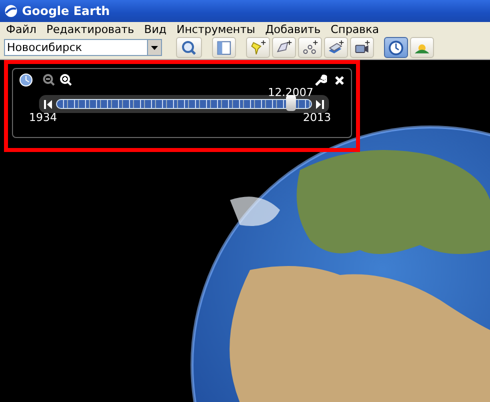  Describe the element at coordinates (66, 11) in the screenshot. I see `window-title: Google Earth` at that location.